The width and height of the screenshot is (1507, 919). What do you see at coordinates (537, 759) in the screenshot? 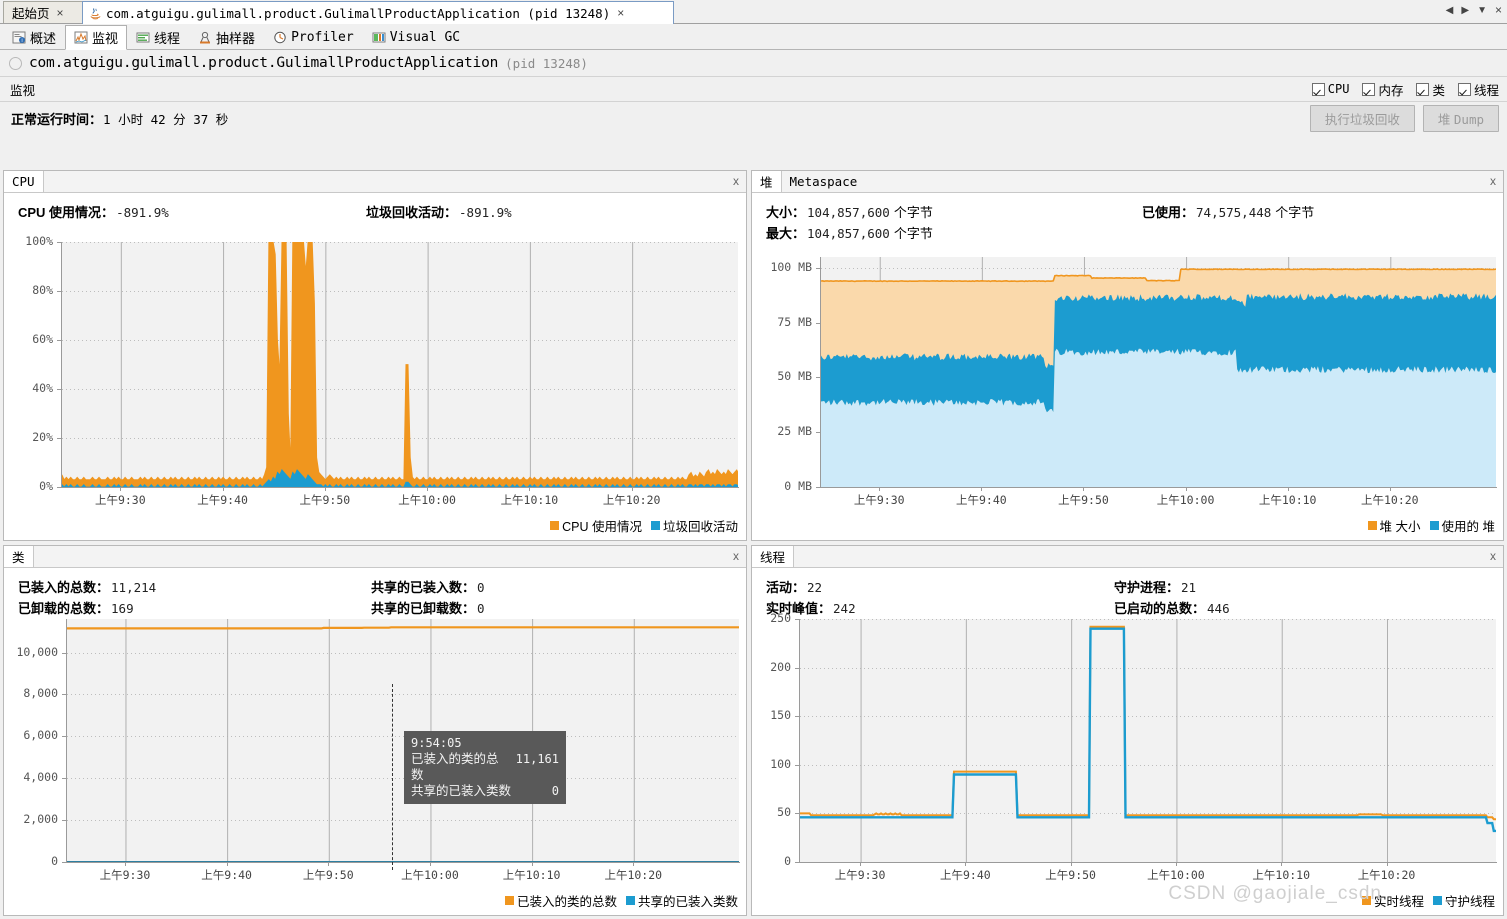
I see `classes-tooltip-value-loaded: 11,161` at bounding box center [537, 759].